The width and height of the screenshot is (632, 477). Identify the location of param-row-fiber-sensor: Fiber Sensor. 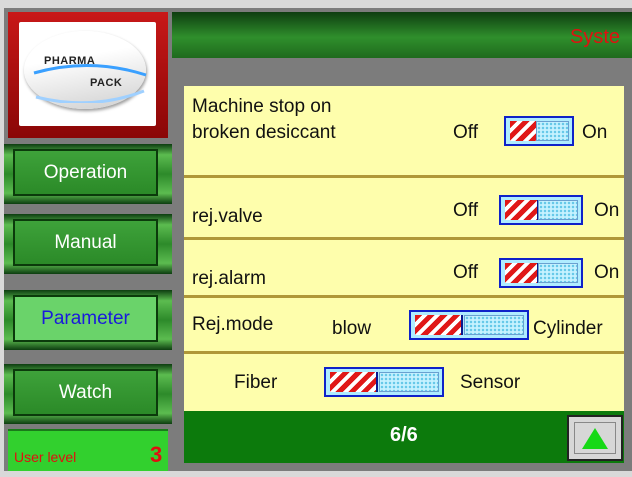
(404, 383).